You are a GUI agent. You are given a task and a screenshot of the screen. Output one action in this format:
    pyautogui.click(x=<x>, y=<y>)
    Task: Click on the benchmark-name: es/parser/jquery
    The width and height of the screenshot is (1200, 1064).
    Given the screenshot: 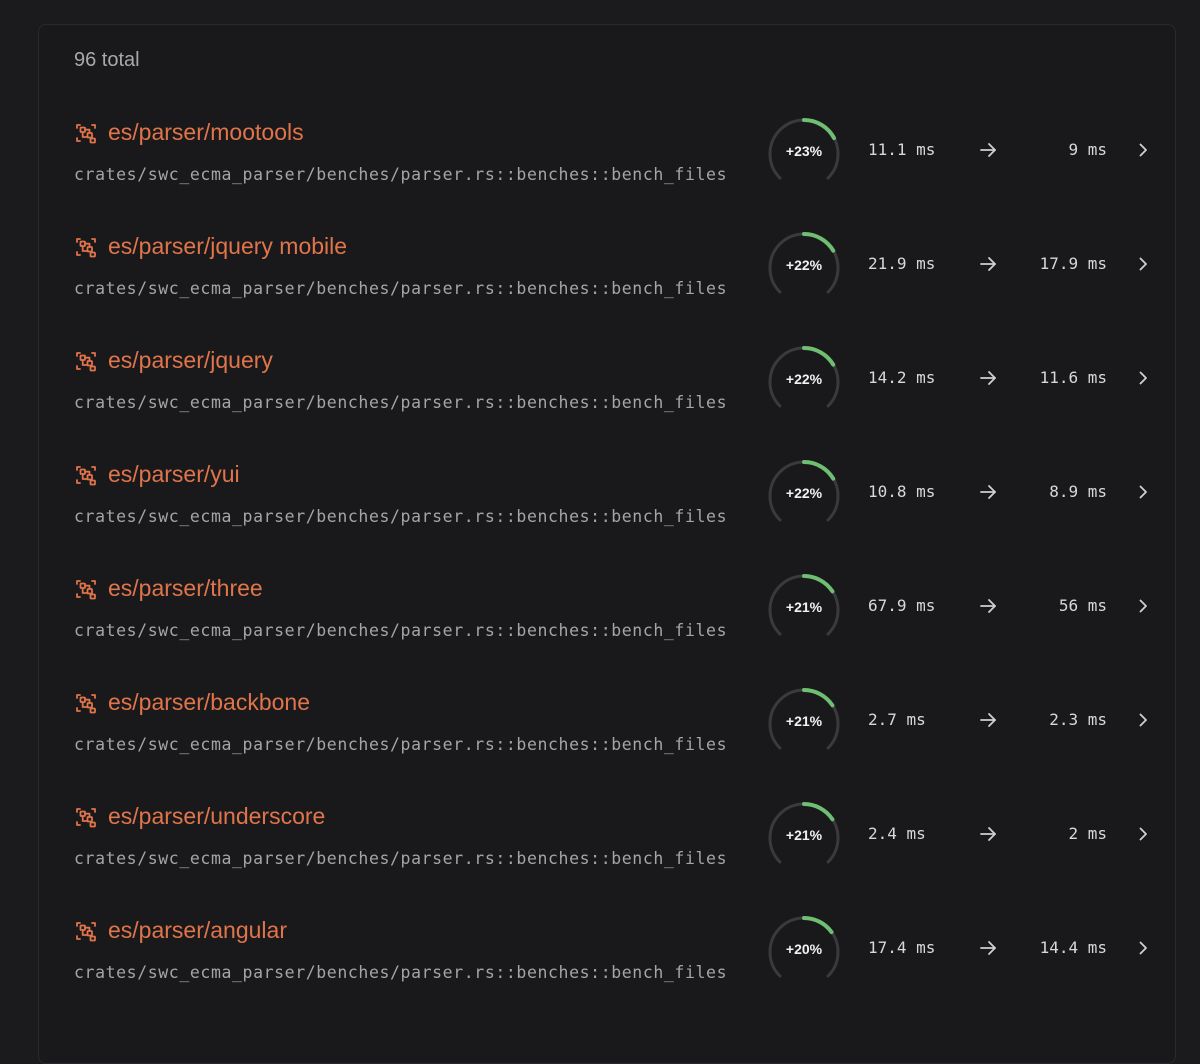 What is the action you would take?
    pyautogui.click(x=190, y=360)
    